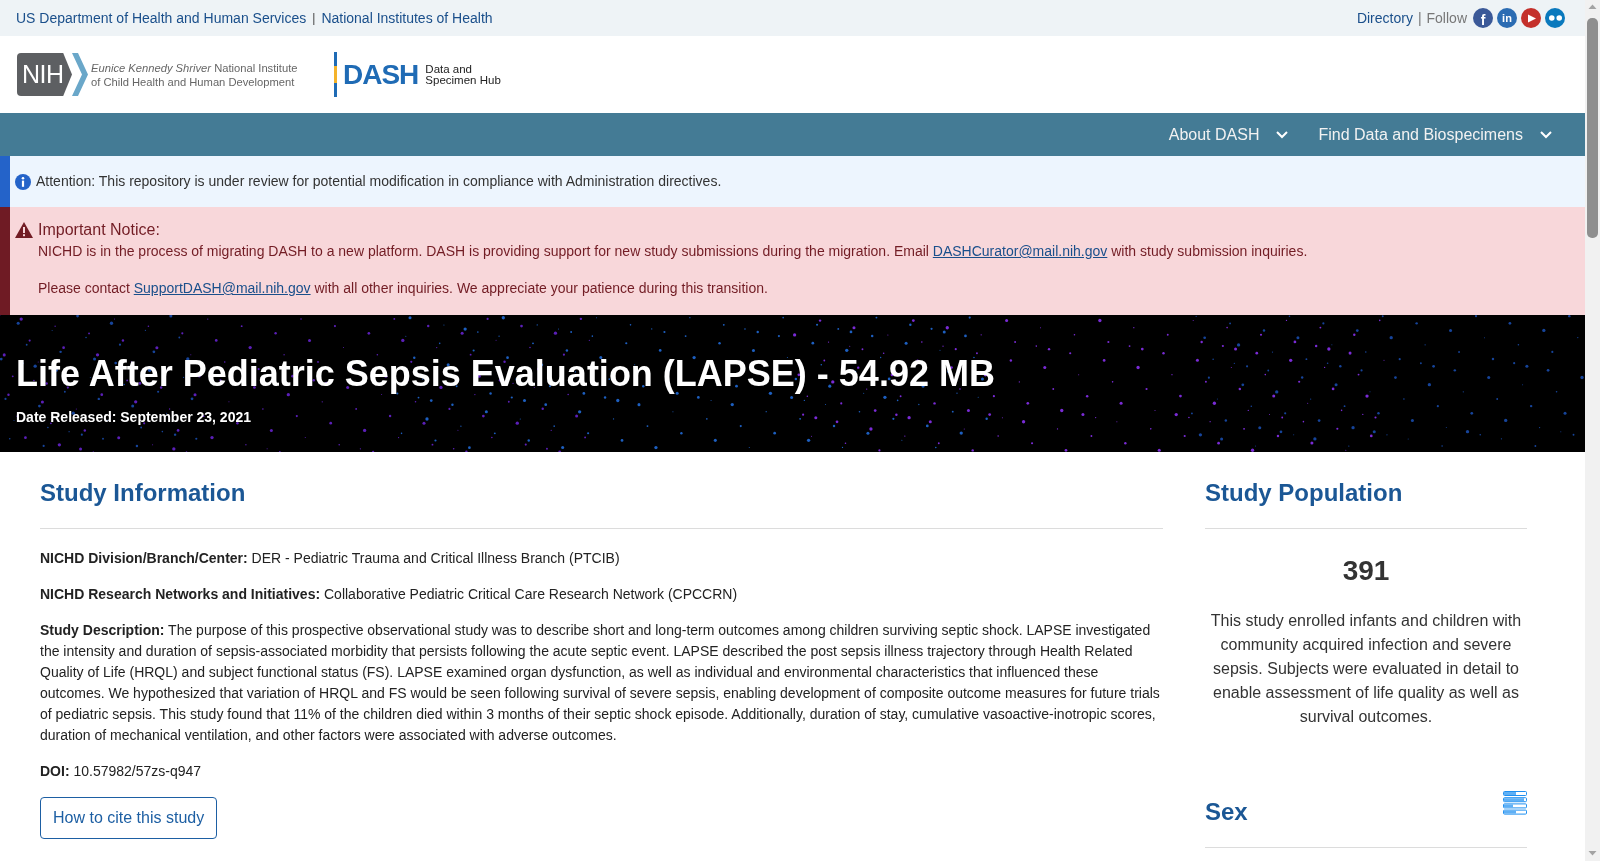  What do you see at coordinates (403, 288) in the screenshot?
I see `alert-message: Please contact SupportDASH@mail.nih.gov with all other inquiries. We appreciate your patience during this transition.` at bounding box center [403, 288].